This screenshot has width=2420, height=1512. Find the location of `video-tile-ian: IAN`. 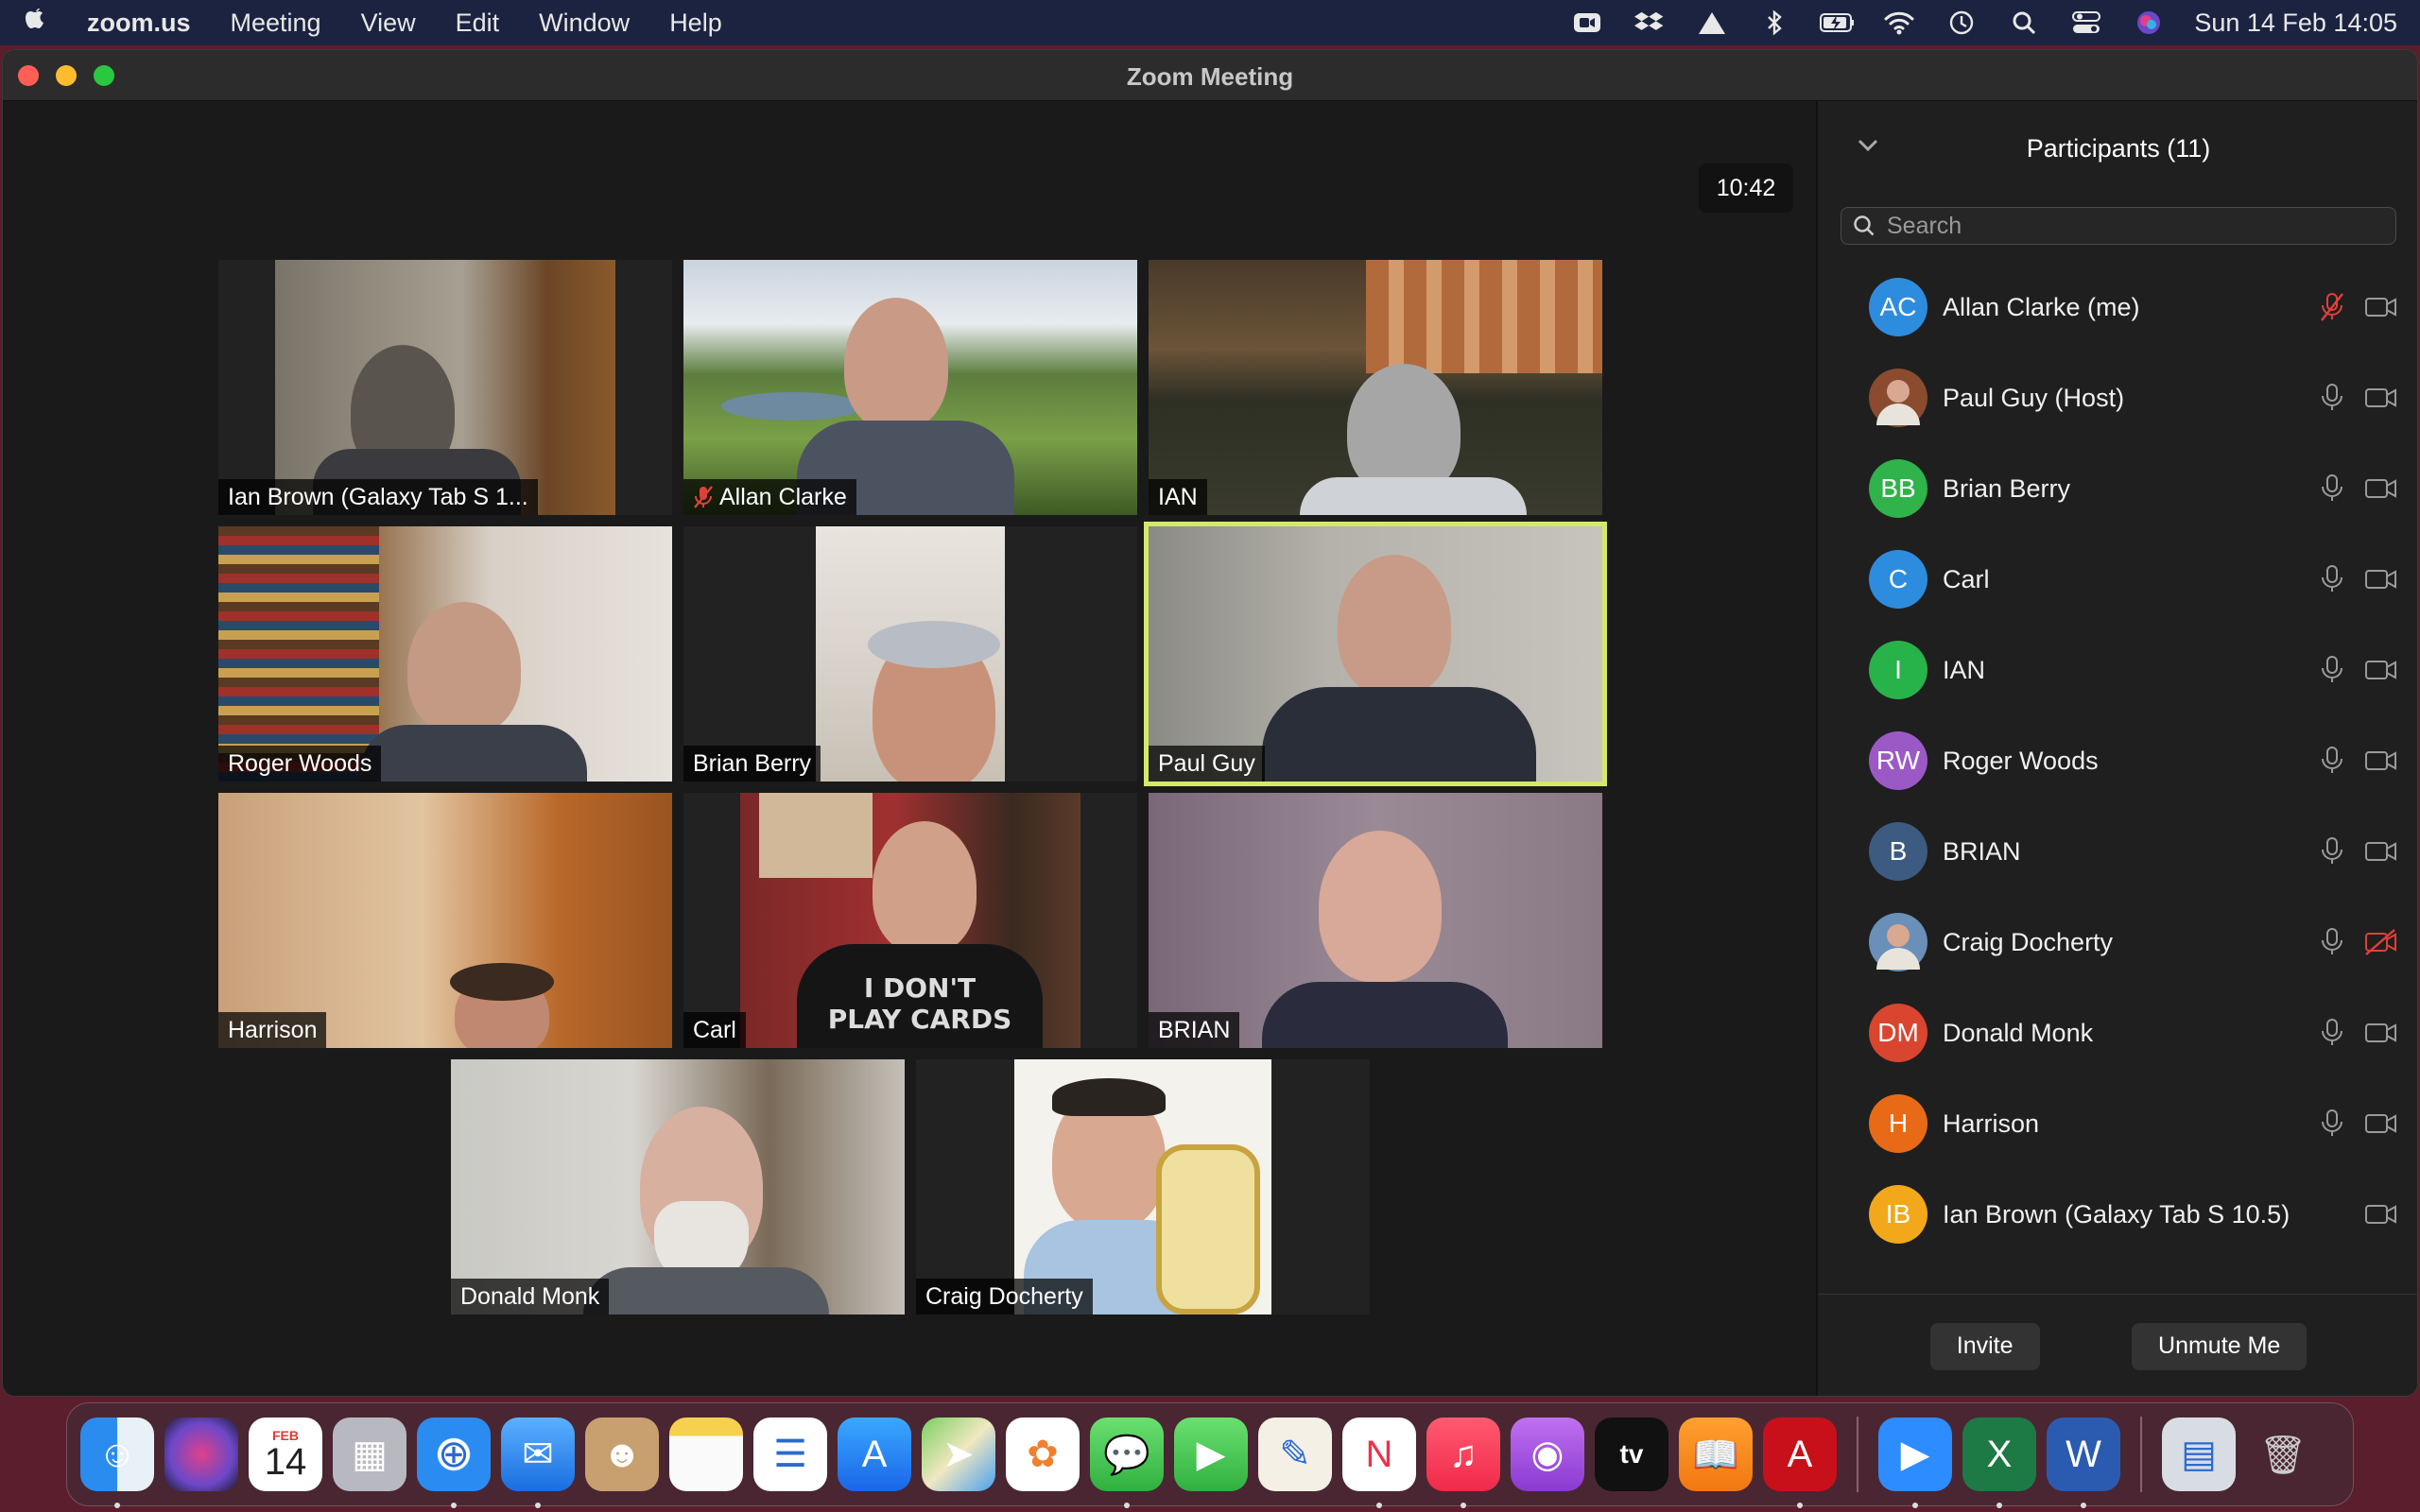

video-tile-ian: IAN is located at coordinates (1375, 387).